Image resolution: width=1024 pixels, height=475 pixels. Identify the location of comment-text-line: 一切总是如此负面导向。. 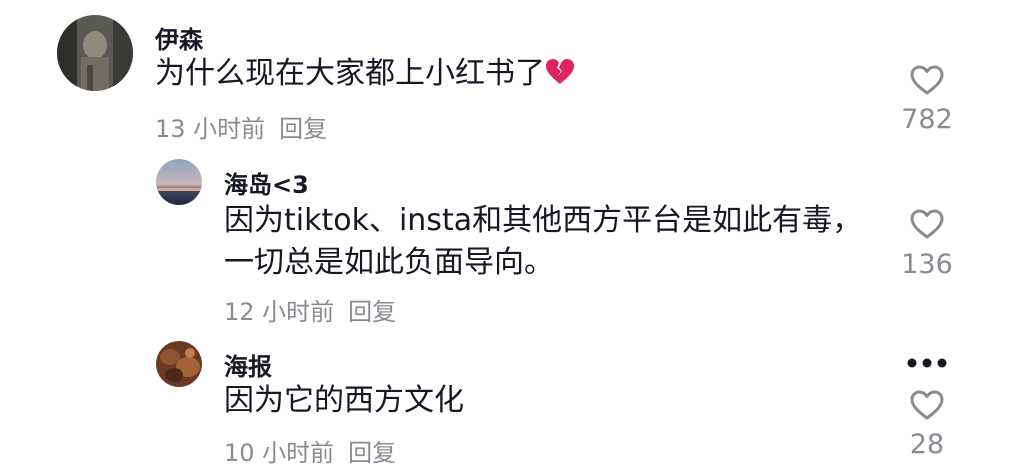
(389, 262).